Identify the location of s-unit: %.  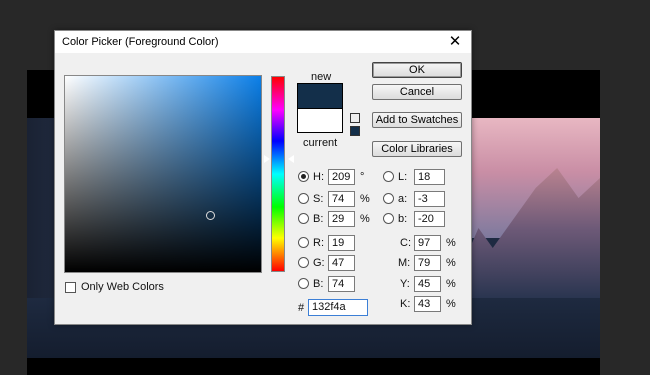
(365, 199).